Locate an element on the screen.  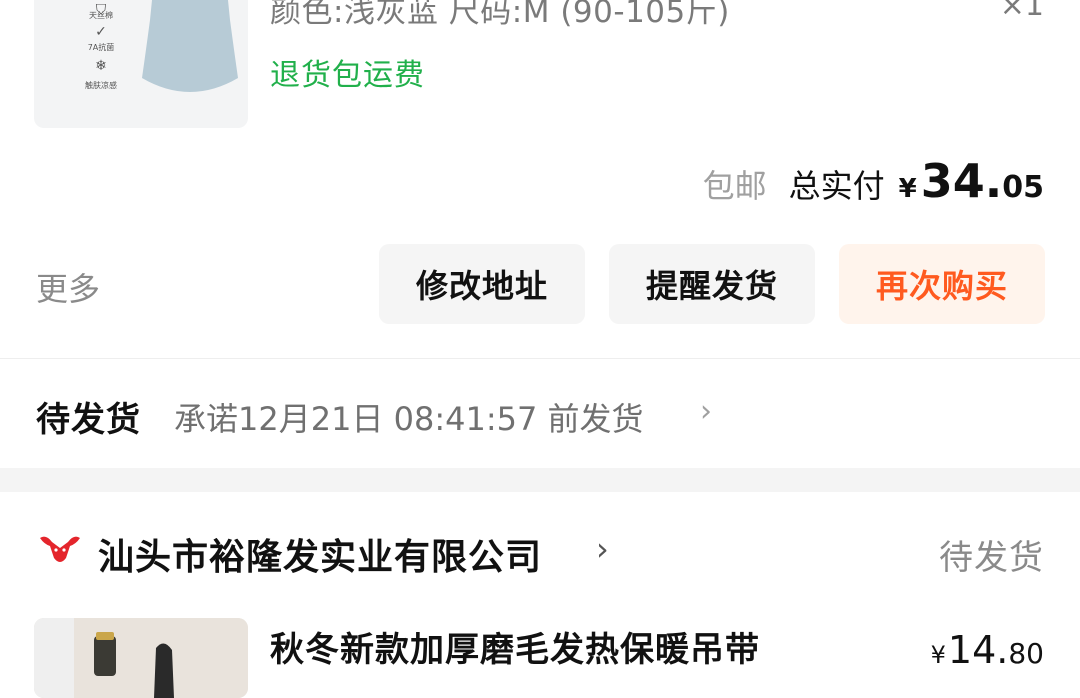
badge-label: 天丝棉 is located at coordinates (101, 15).